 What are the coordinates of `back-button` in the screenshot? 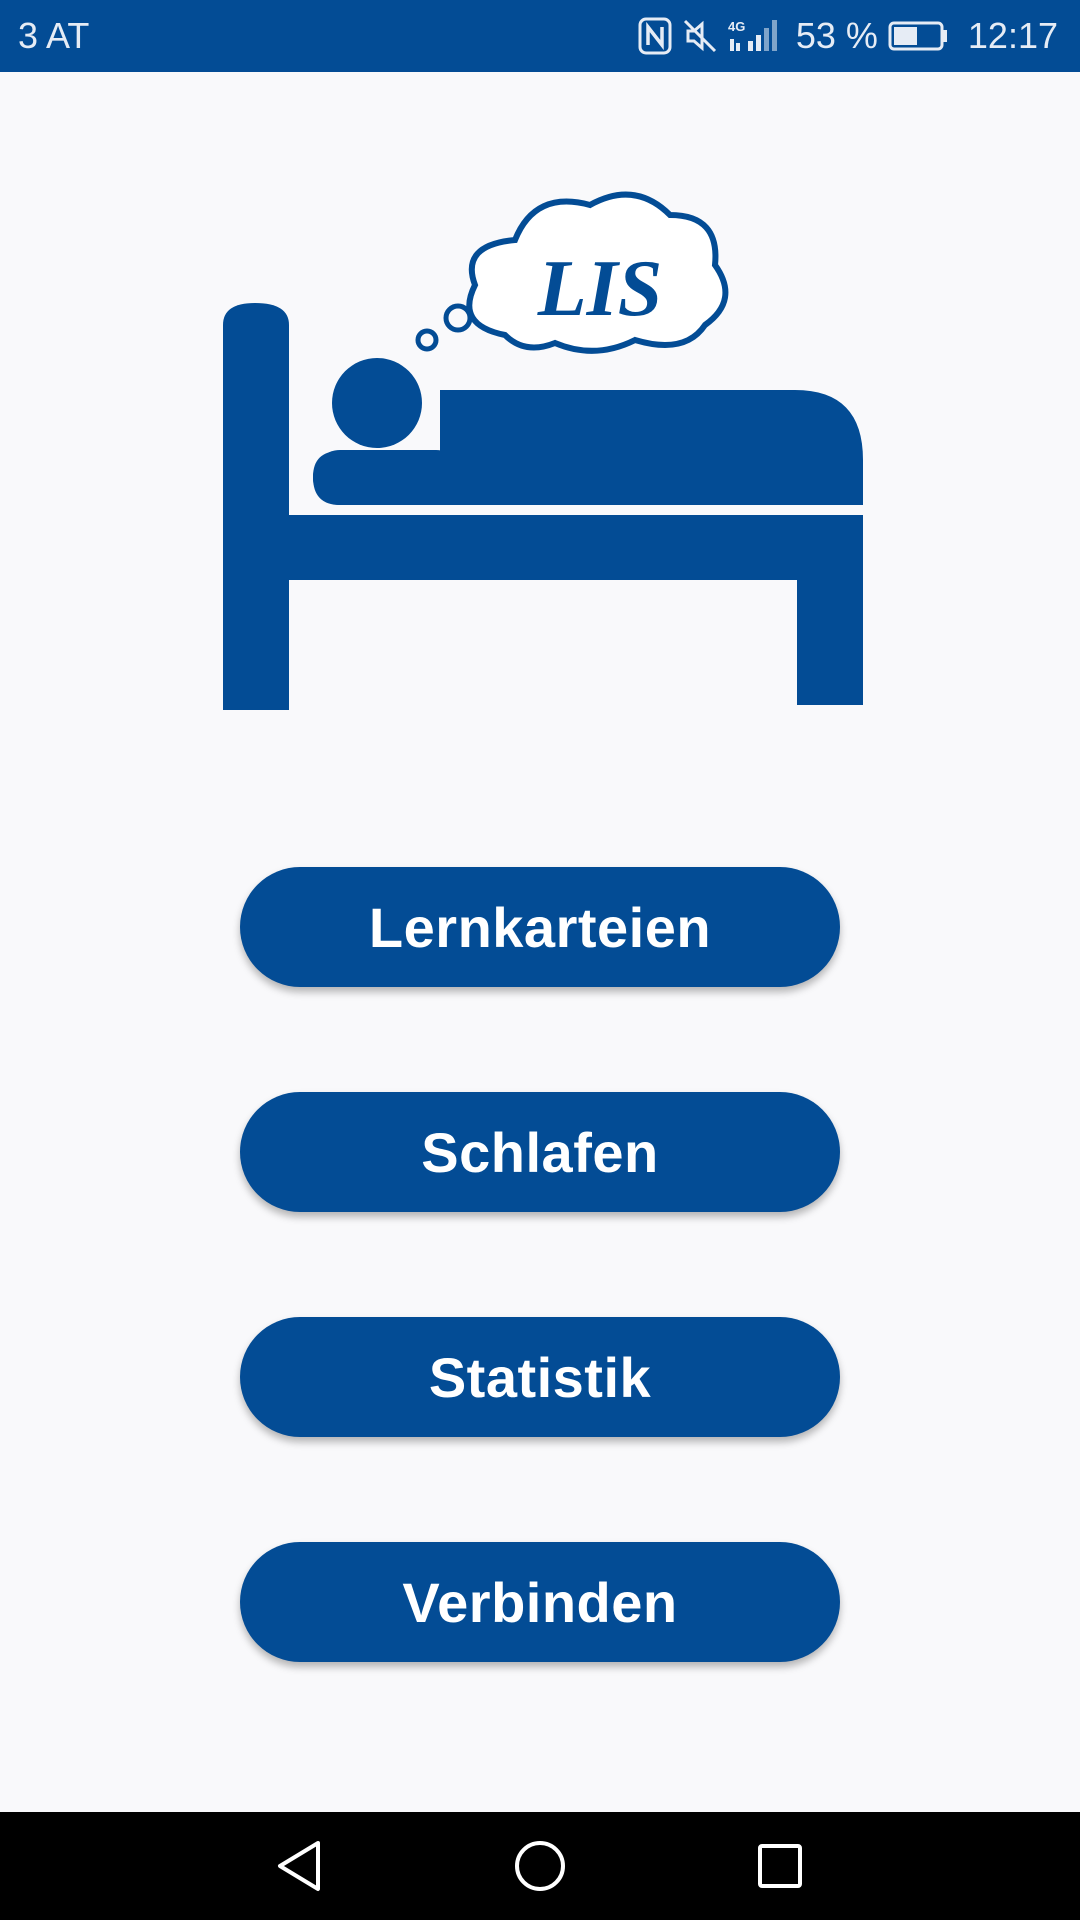 It's located at (300, 1866).